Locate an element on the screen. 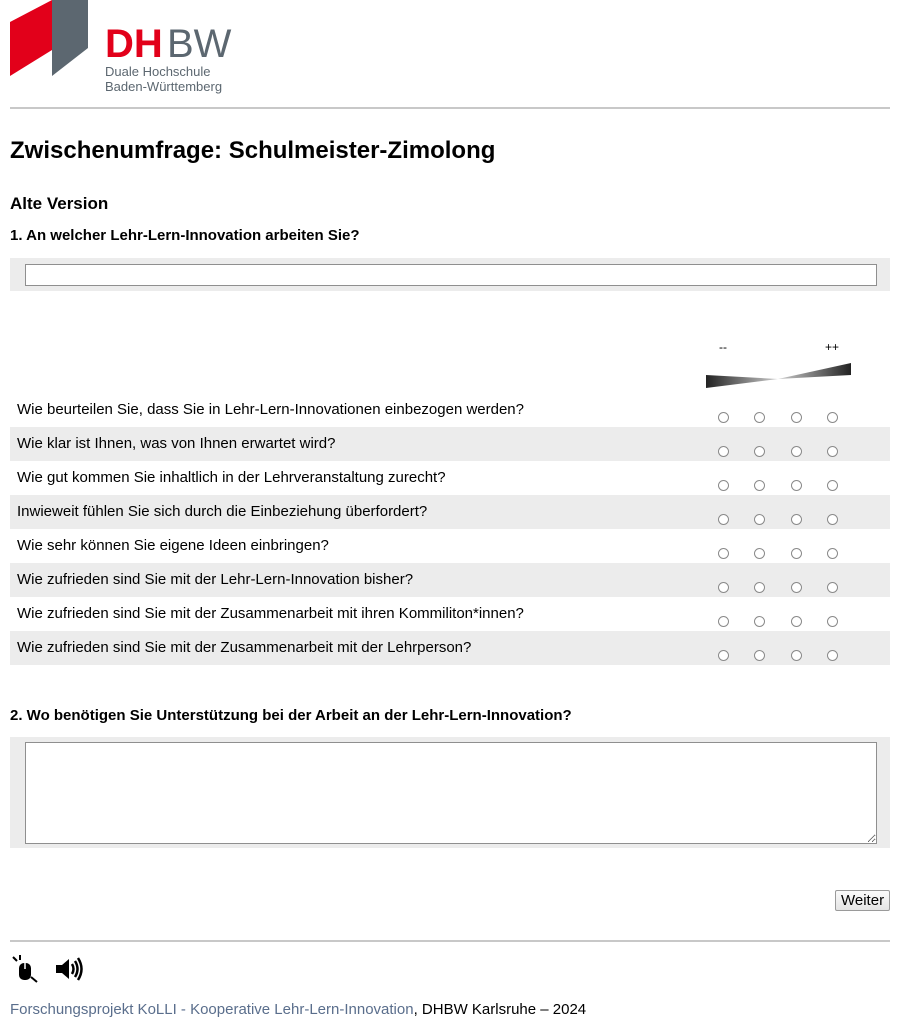  scale-high-label: ++ is located at coordinates (832, 347).